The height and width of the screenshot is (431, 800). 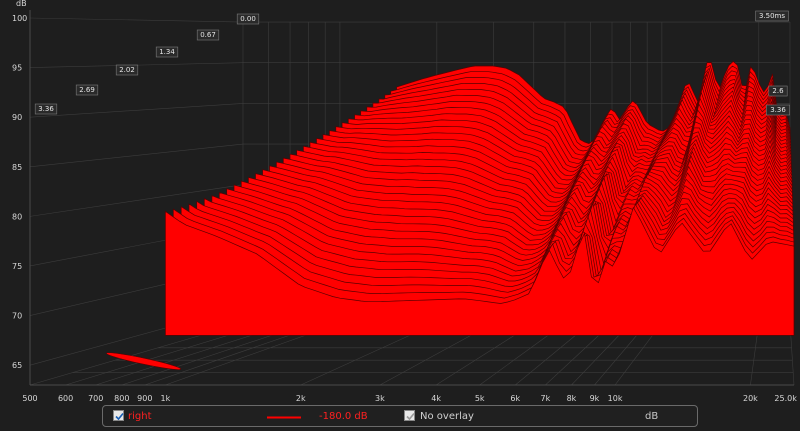 I want to click on y-tick-label: 65, so click(x=17, y=365).